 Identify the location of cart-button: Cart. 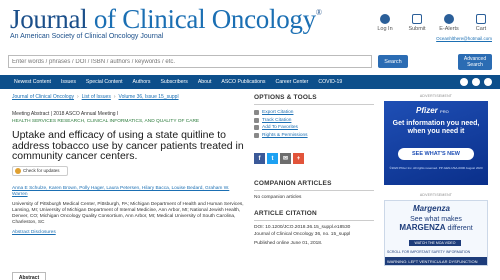
(481, 23).